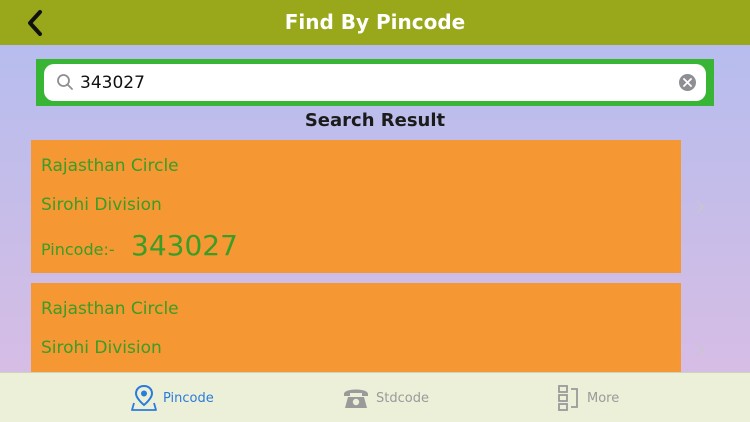 This screenshot has height=422, width=750. Describe the element at coordinates (184, 245) in the screenshot. I see `pincode-value: 343027` at that location.